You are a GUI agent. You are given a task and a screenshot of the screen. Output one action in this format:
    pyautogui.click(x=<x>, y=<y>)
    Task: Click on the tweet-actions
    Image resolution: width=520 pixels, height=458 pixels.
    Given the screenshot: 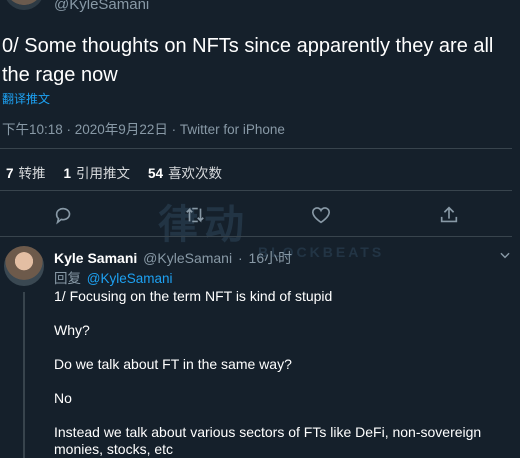 What is the action you would take?
    pyautogui.click(x=256, y=216)
    